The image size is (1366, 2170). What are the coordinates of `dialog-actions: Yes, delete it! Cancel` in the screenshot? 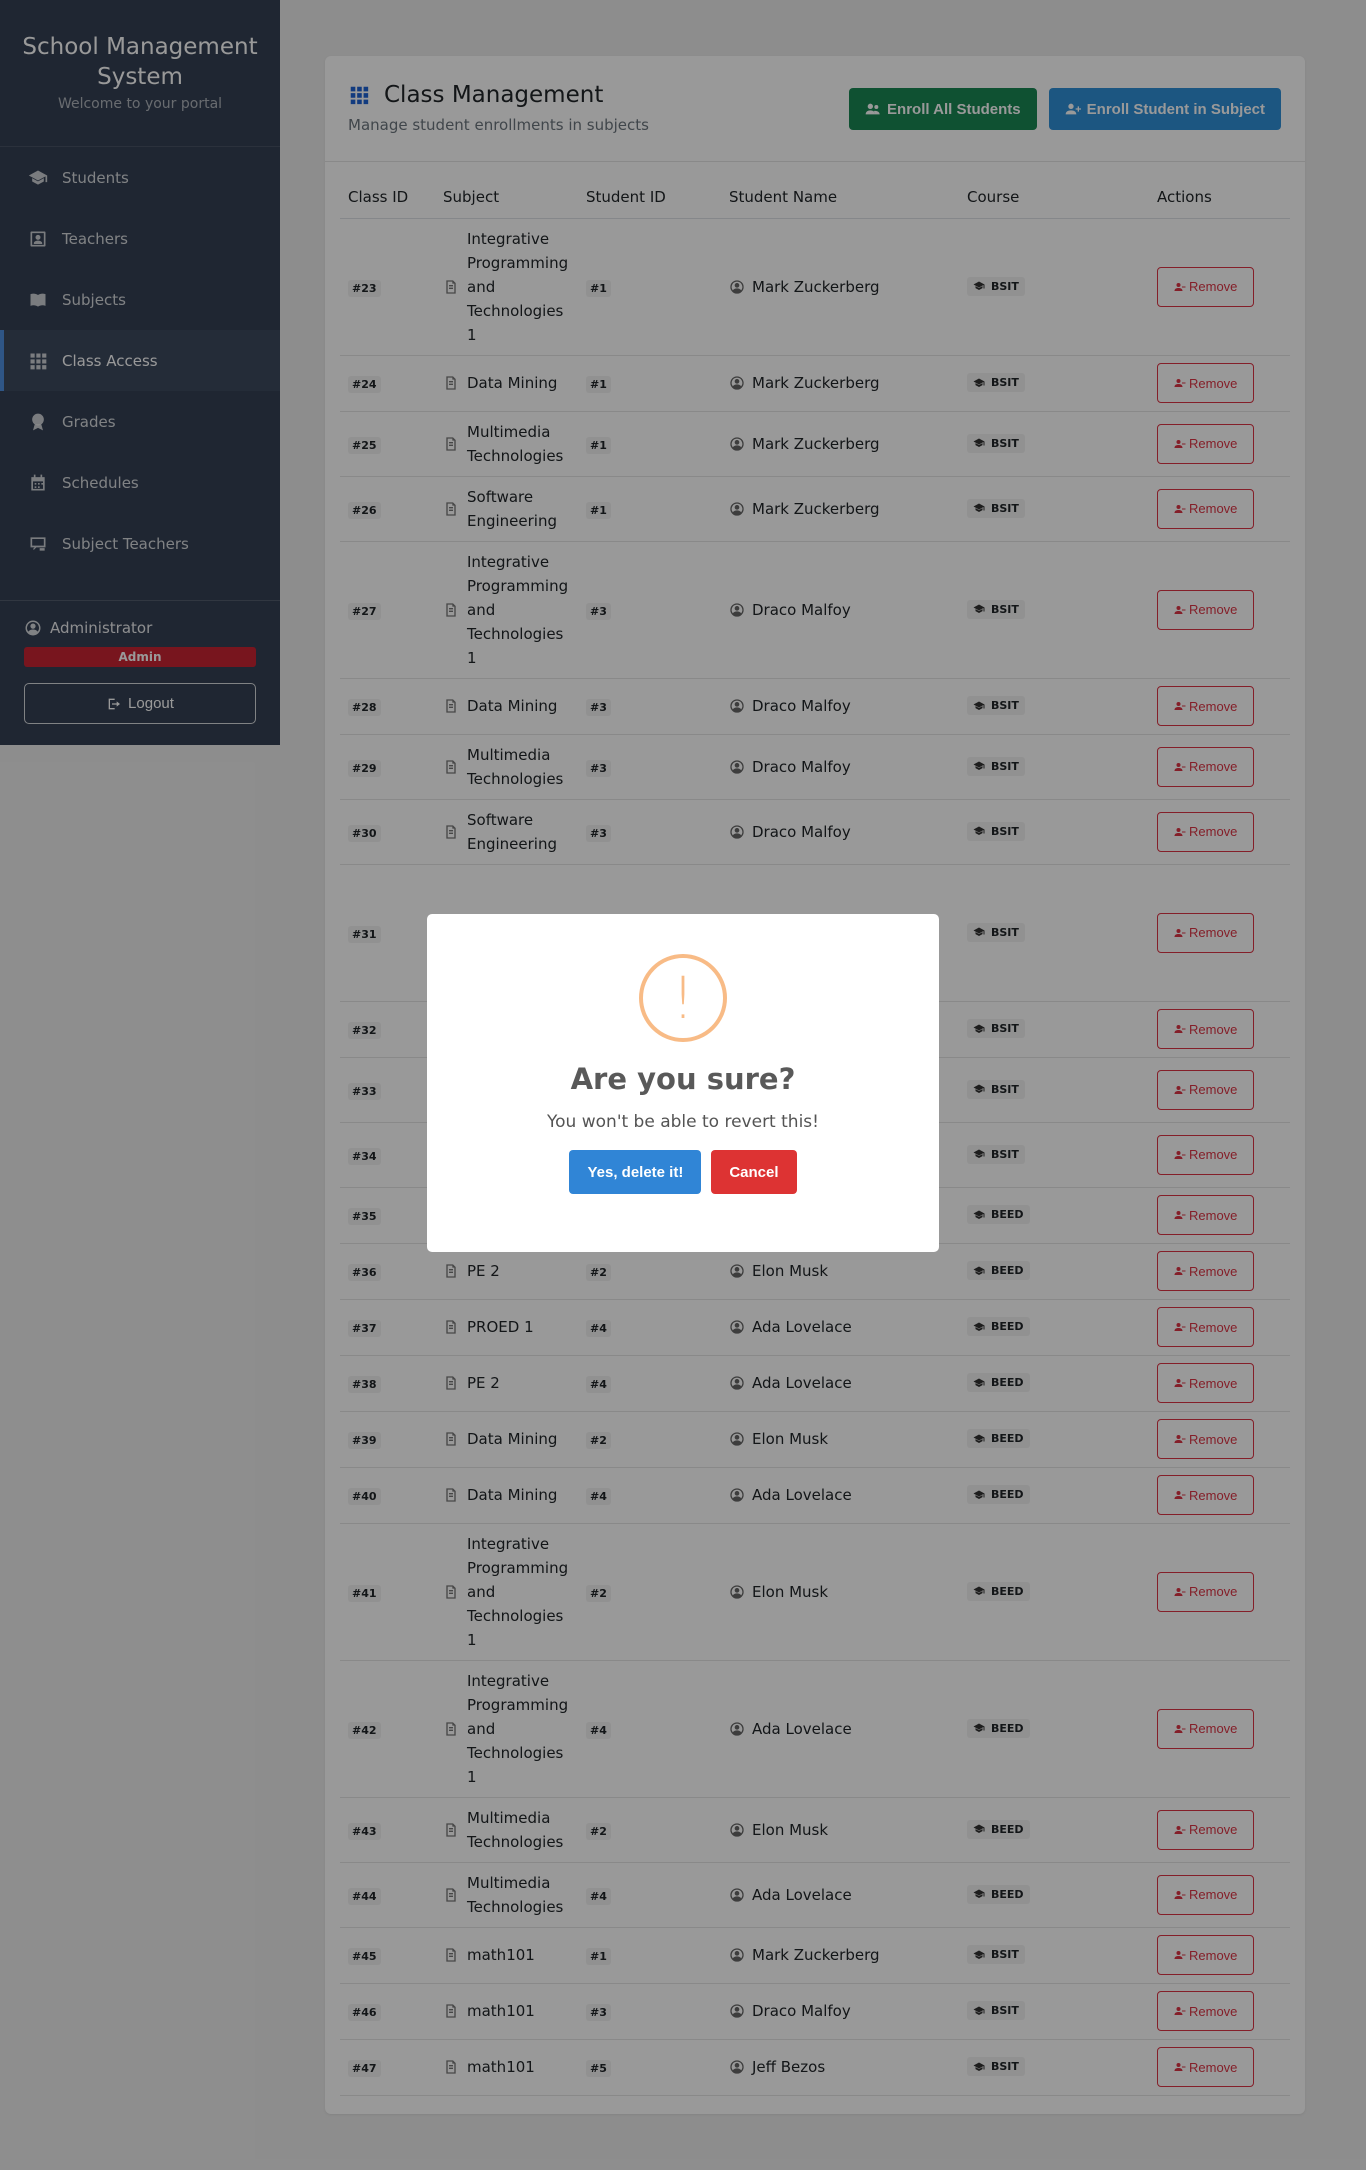 It's located at (683, 1172).